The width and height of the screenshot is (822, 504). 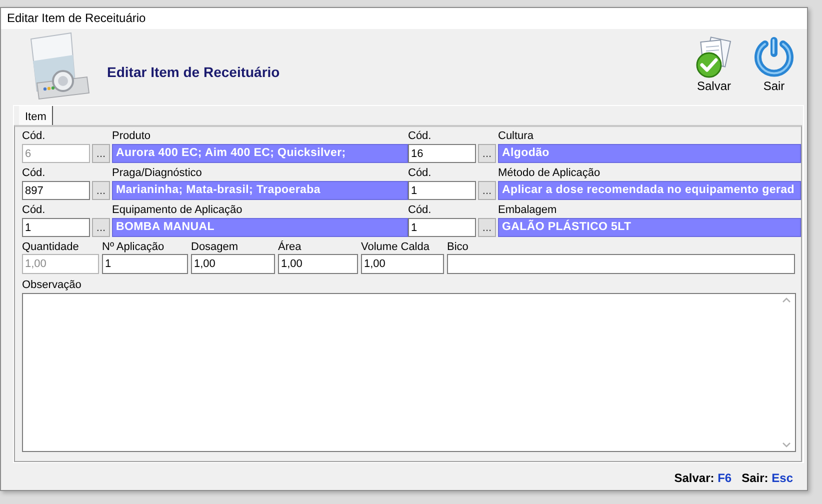 What do you see at coordinates (649, 190) in the screenshot?
I see `name-field: Aplicar a dose recomendada no equipamento gerad` at bounding box center [649, 190].